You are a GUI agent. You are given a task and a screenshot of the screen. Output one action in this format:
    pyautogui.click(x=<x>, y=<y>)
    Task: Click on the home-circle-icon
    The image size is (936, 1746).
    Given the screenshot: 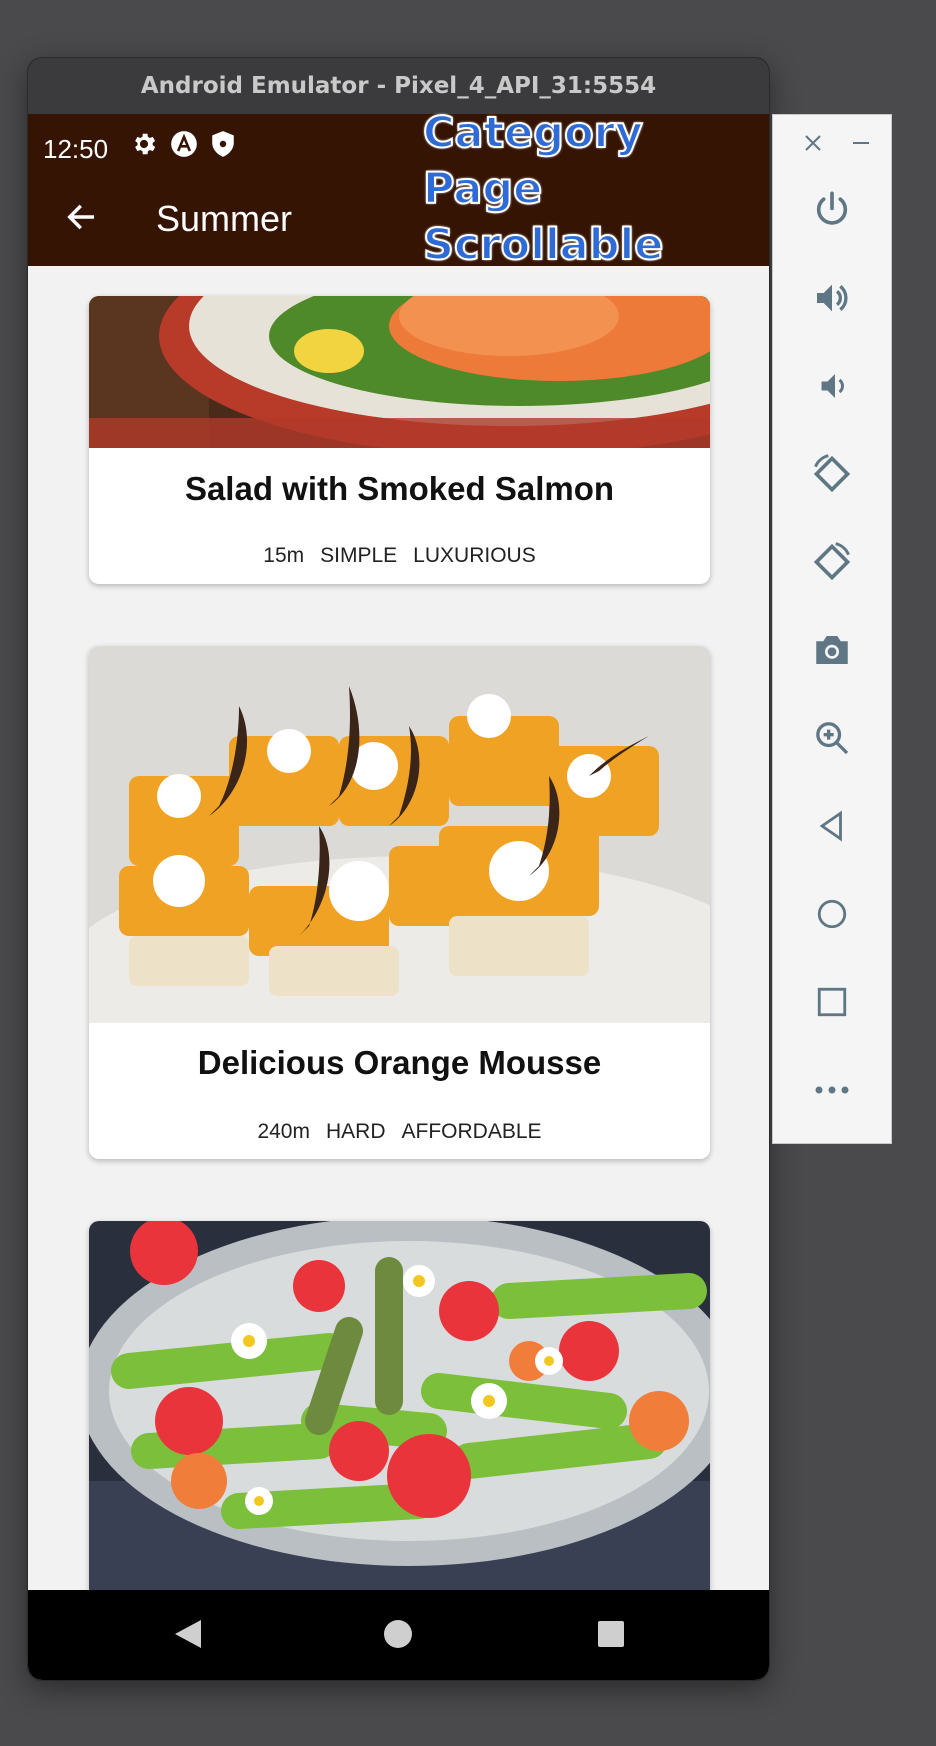 What is the action you would take?
    pyautogui.click(x=398, y=1634)
    